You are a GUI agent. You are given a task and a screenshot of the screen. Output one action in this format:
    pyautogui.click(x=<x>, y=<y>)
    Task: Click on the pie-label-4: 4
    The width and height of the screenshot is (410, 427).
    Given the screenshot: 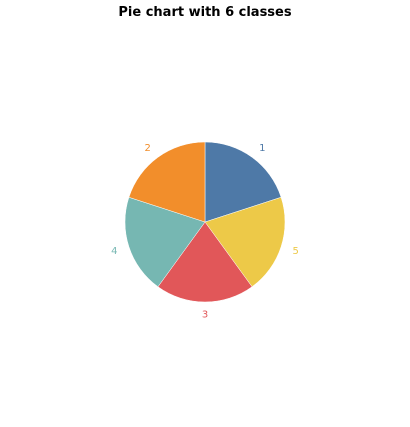 What is the action you would take?
    pyautogui.click(x=114, y=251)
    